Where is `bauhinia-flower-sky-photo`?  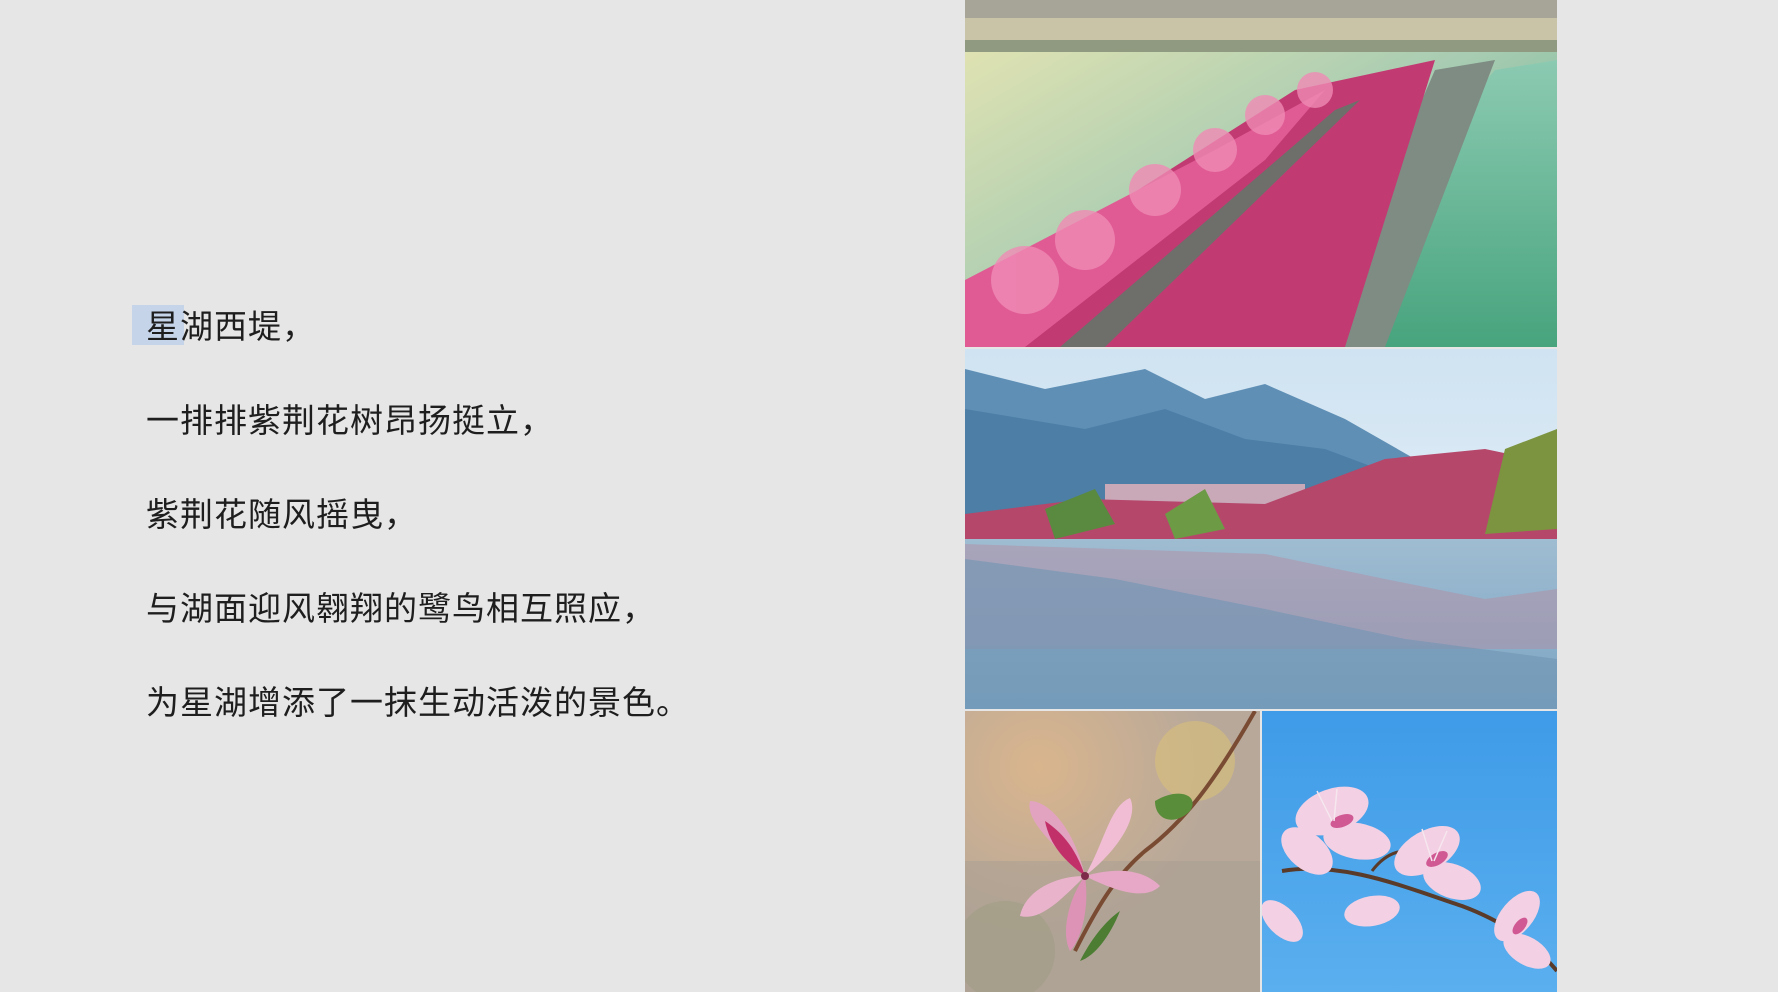
bauhinia-flower-sky-photo is located at coordinates (1409, 851).